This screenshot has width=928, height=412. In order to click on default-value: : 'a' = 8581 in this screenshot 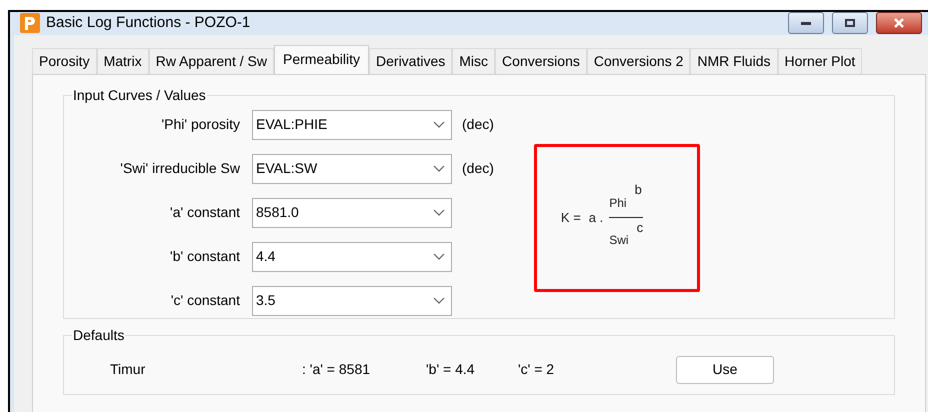, I will do `click(337, 369)`.